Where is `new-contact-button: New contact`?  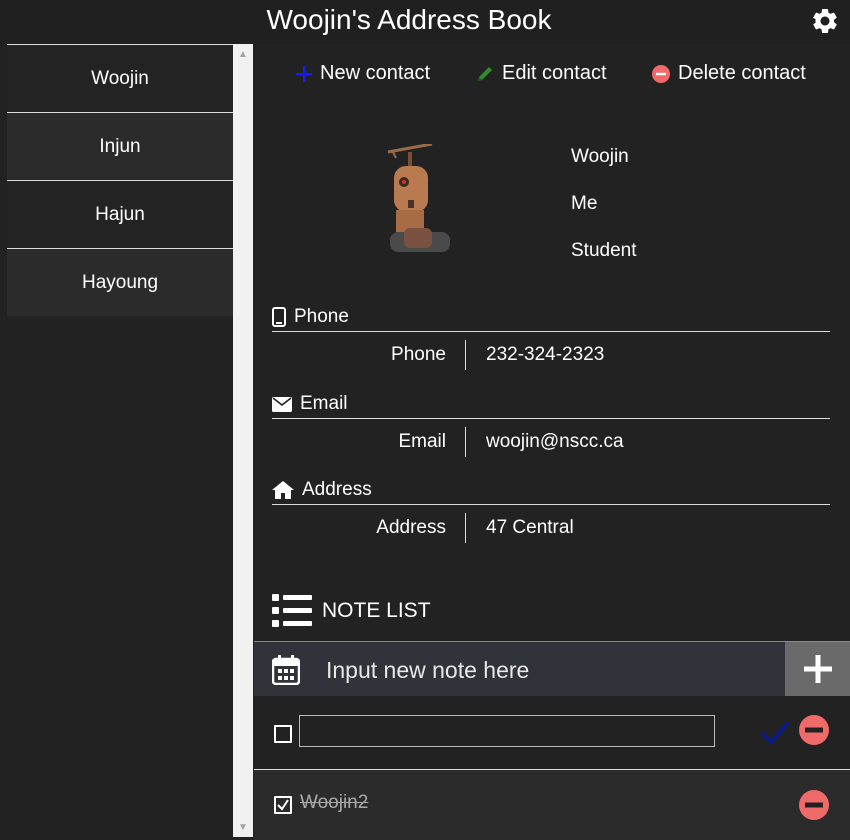
new-contact-button: New contact is located at coordinates (363, 73).